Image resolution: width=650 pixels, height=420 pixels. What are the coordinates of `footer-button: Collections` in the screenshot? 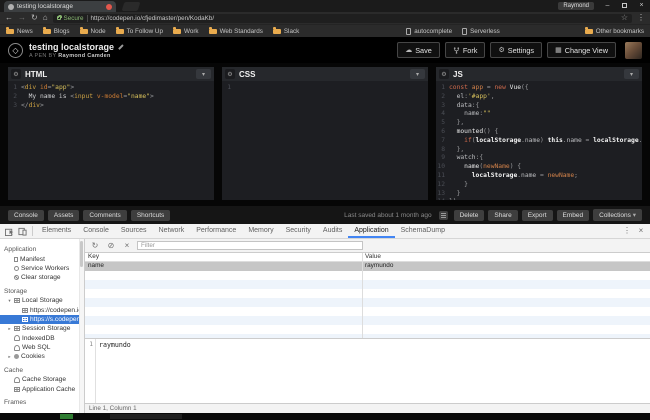 It's located at (617, 215).